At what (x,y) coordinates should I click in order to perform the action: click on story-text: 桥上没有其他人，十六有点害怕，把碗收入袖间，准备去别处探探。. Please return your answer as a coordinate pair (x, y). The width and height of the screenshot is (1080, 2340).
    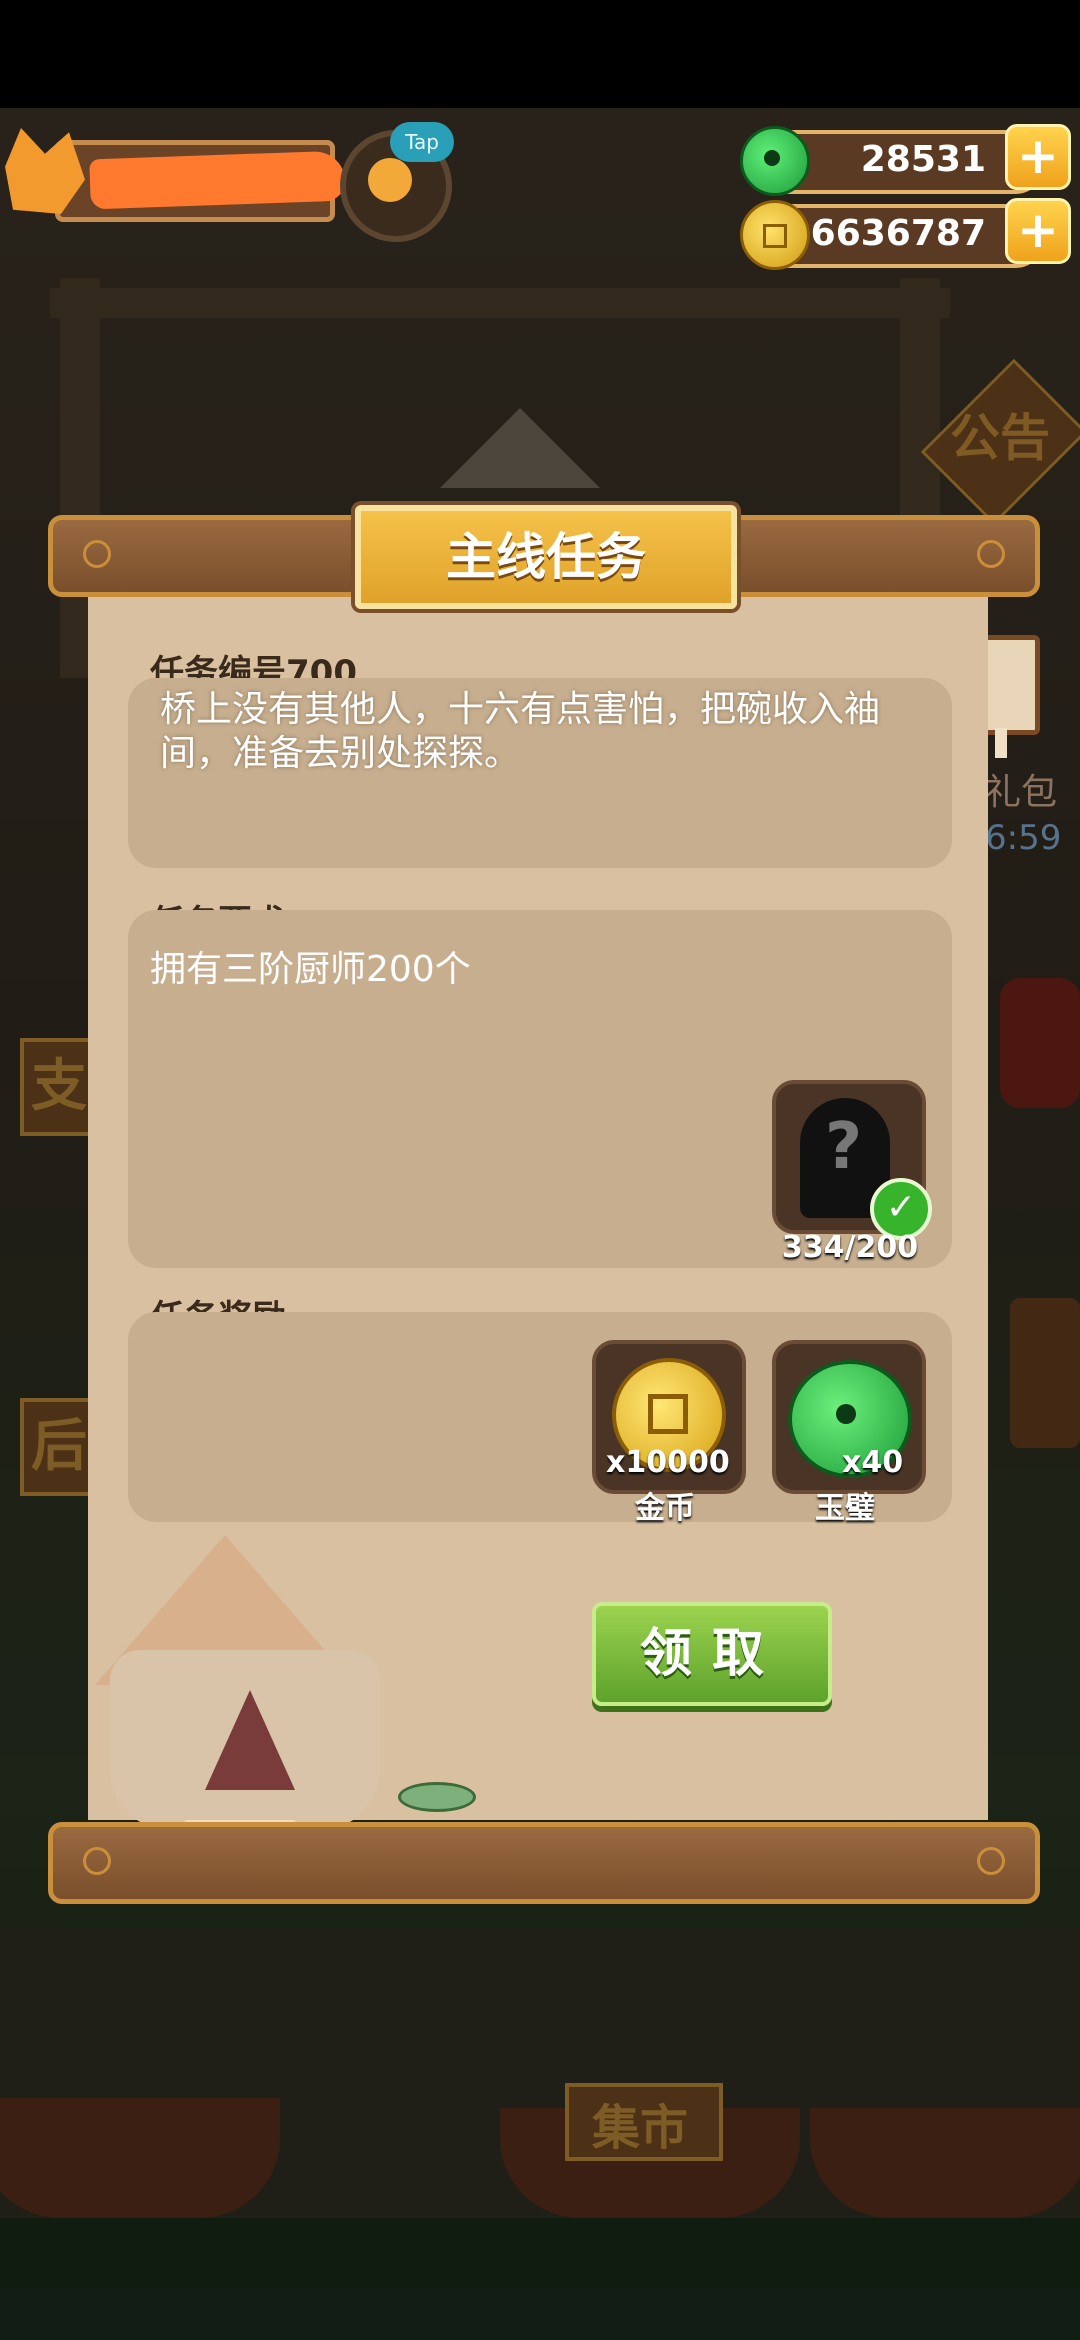
    Looking at the image, I should click on (520, 731).